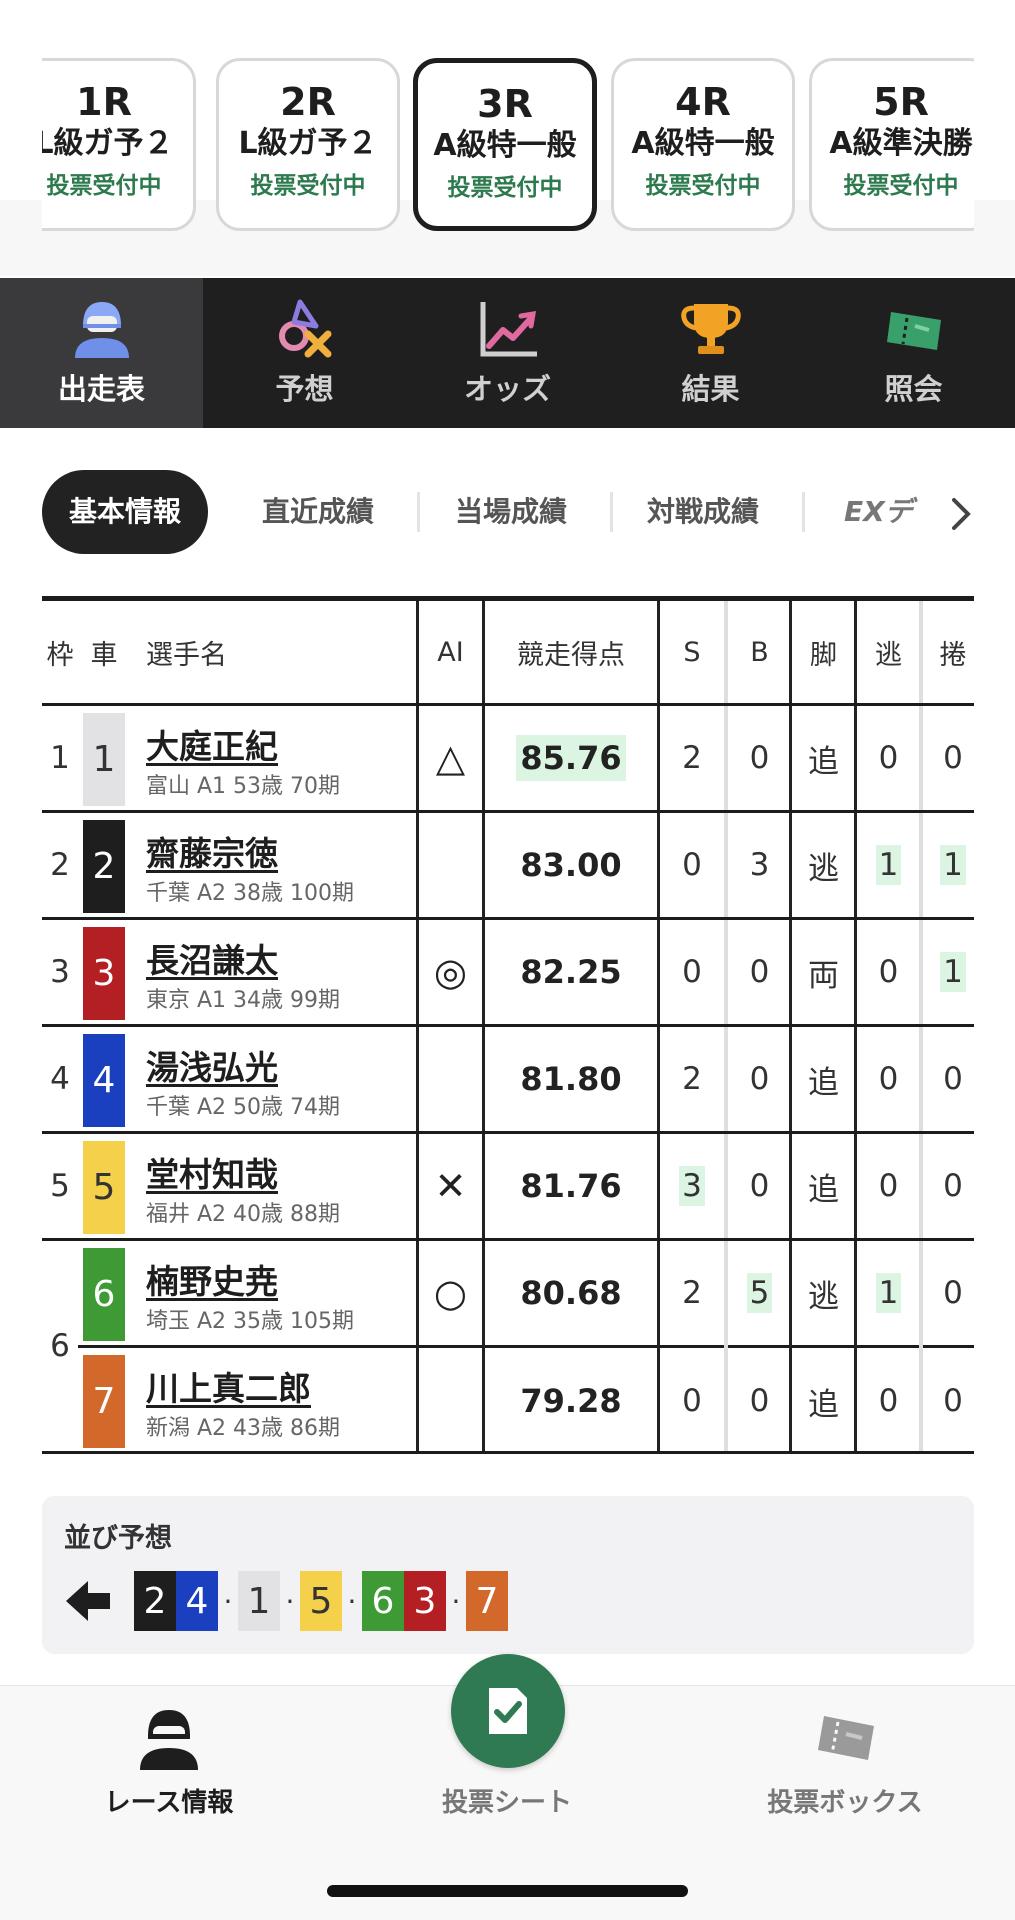 This screenshot has width=1015, height=1920. I want to click on racer-icon, so click(101, 330).